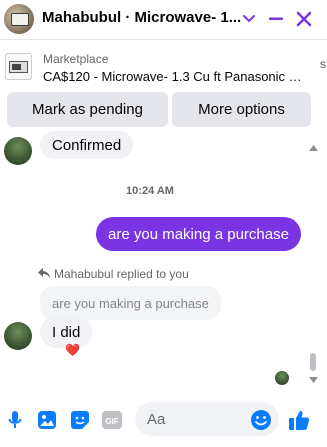 The height and width of the screenshot is (447, 327). What do you see at coordinates (249, 19) in the screenshot?
I see `chevron-down-icon` at bounding box center [249, 19].